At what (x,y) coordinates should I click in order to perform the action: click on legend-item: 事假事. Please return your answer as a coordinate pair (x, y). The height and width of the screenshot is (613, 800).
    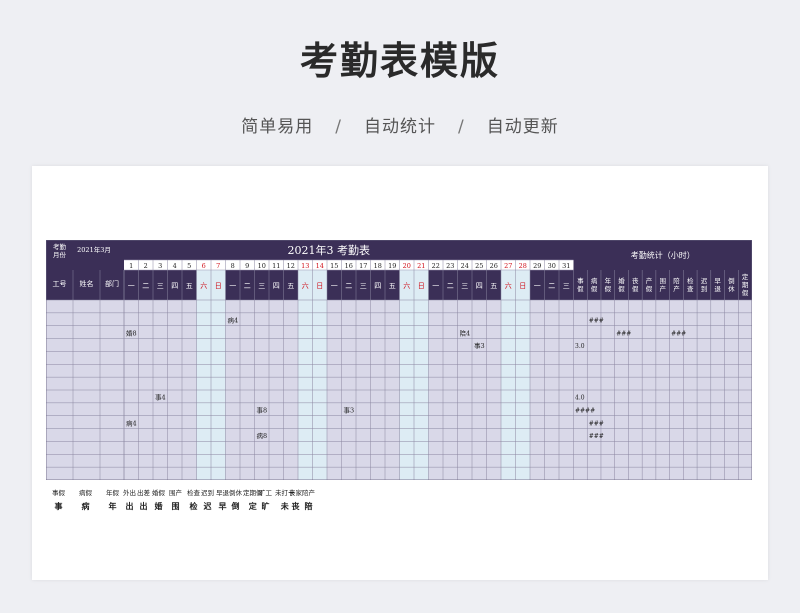
    Looking at the image, I should click on (58, 499).